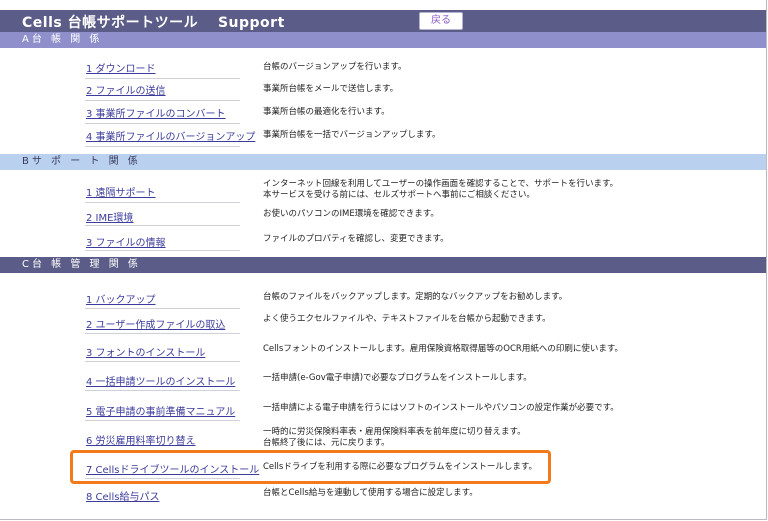 The width and height of the screenshot is (768, 521). What do you see at coordinates (170, 135) in the screenshot?
I see `link-version-up: 4 事業所ファイルのバージョンアップ` at bounding box center [170, 135].